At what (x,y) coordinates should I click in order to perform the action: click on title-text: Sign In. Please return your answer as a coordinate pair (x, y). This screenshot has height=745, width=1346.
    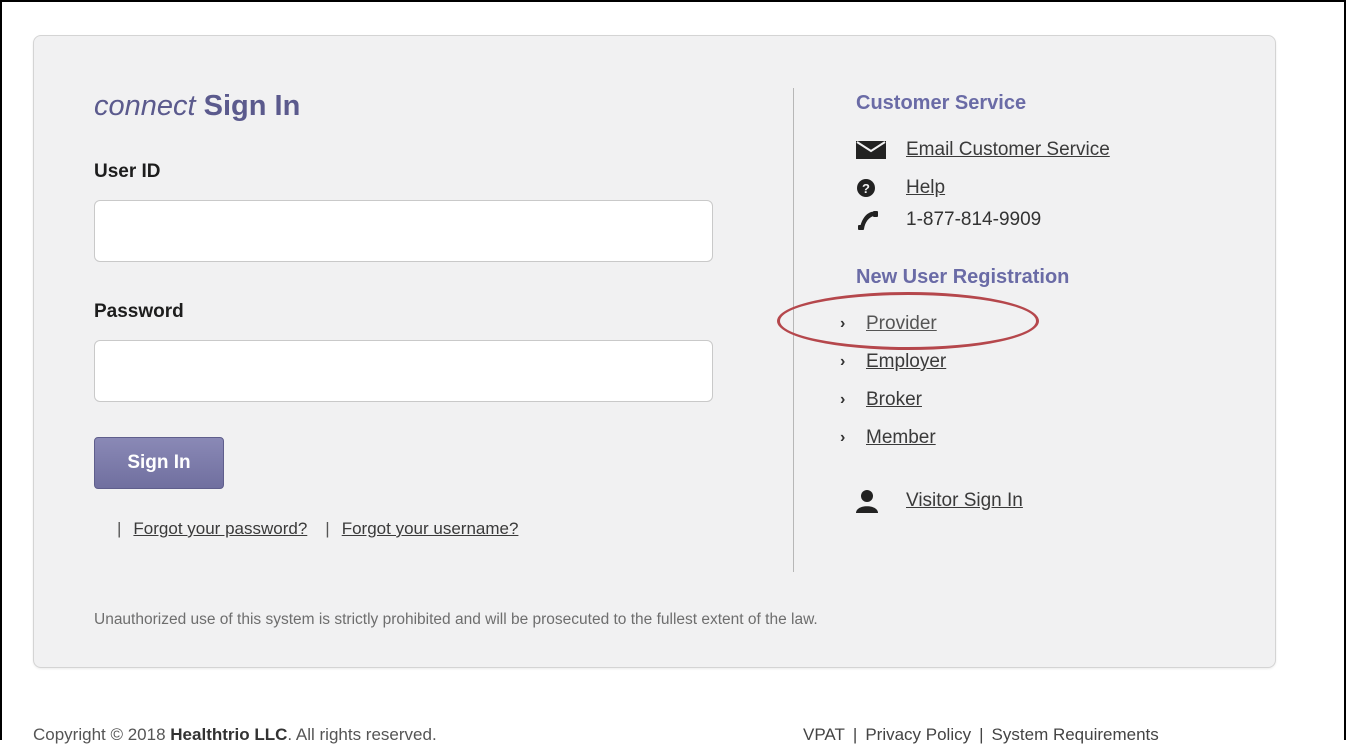
    Looking at the image, I should click on (248, 106).